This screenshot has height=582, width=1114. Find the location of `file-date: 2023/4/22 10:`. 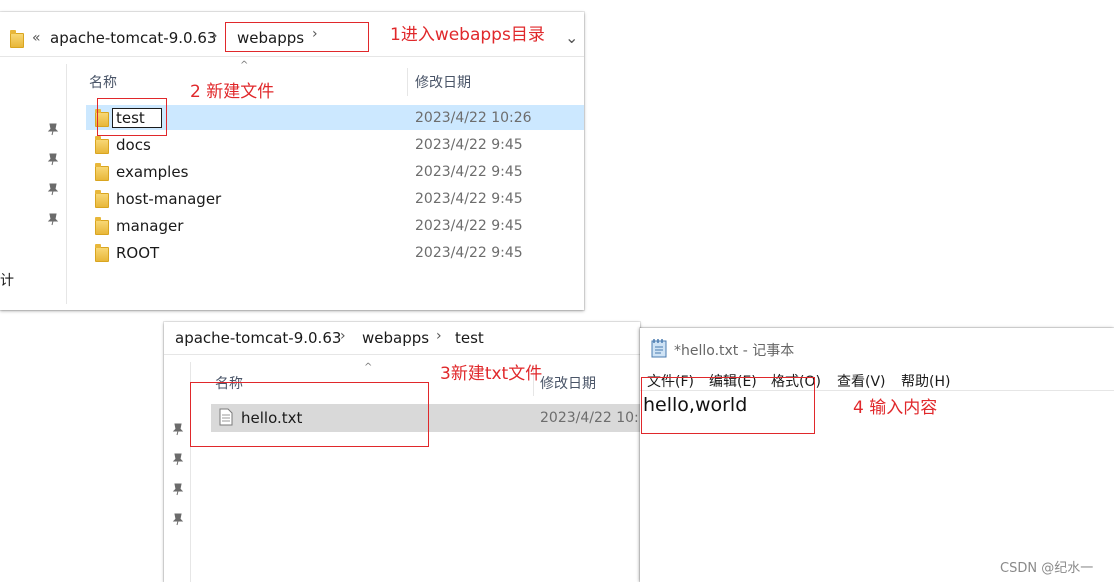

file-date: 2023/4/22 10: is located at coordinates (589, 418).